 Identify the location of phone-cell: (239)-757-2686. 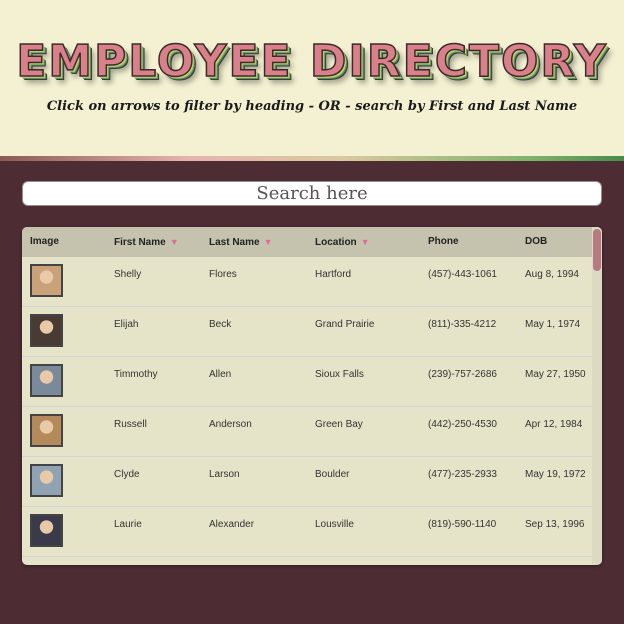
(462, 374).